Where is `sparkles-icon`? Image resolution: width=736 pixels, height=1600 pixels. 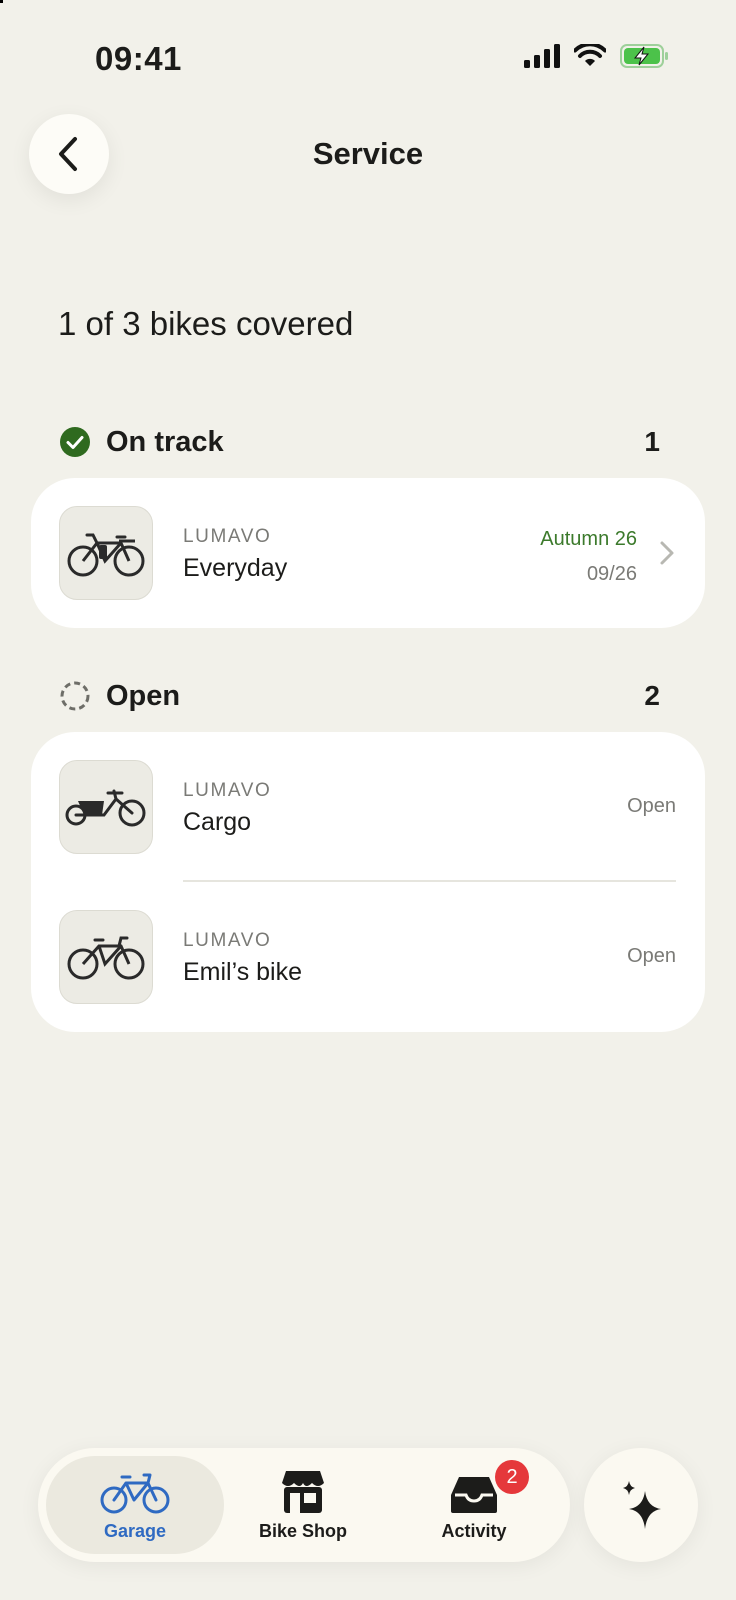 sparkles-icon is located at coordinates (642, 1505).